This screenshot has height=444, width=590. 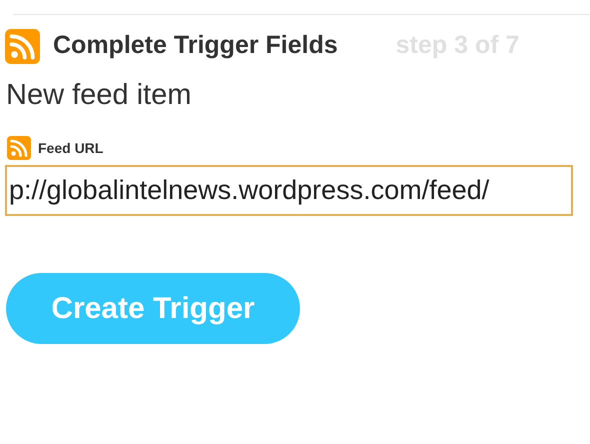 I want to click on feed-url-field: p://globalintelnews.wordpress.com/feed/, so click(x=289, y=190).